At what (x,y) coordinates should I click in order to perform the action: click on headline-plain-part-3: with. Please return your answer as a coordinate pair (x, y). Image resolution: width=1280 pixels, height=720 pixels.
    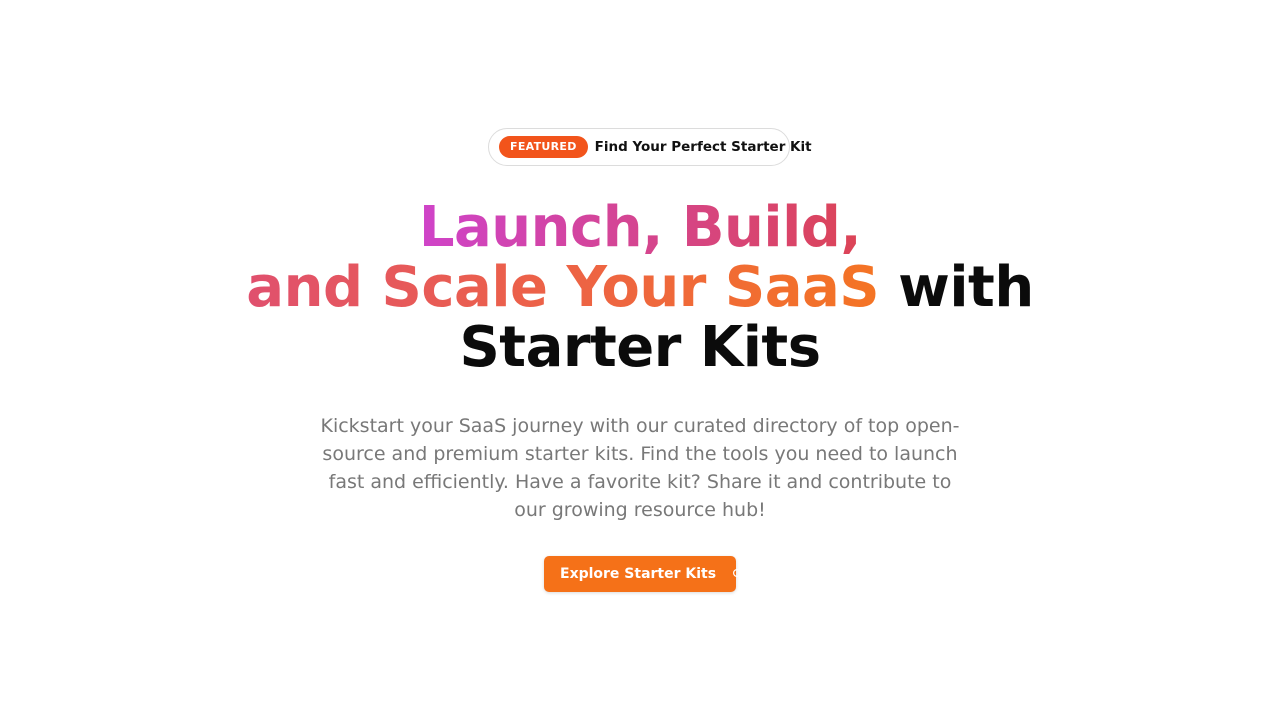
    Looking at the image, I should click on (966, 287).